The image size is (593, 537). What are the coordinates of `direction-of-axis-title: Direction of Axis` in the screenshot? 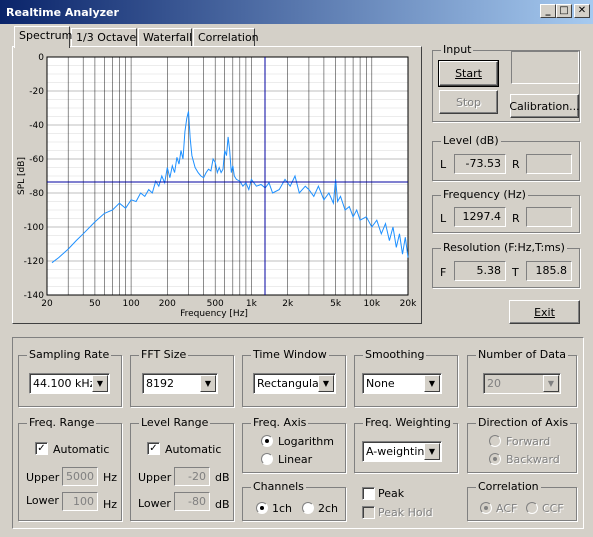 It's located at (523, 422).